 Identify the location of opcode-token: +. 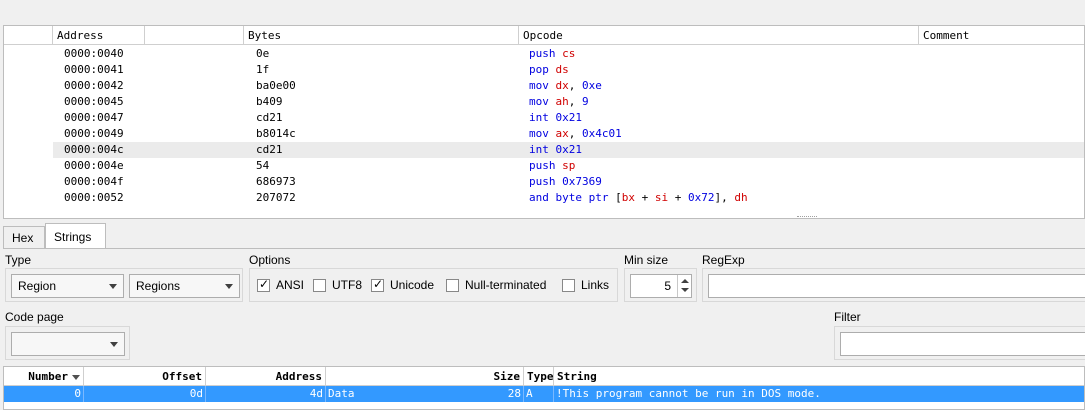
(644, 197).